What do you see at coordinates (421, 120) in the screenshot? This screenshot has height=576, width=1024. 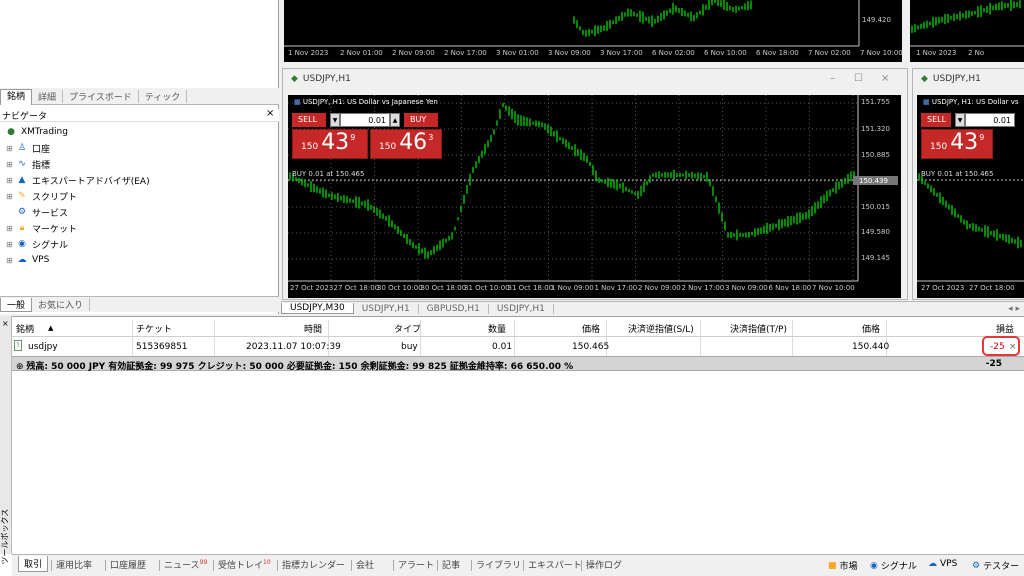 I see `buy-button: BUY` at bounding box center [421, 120].